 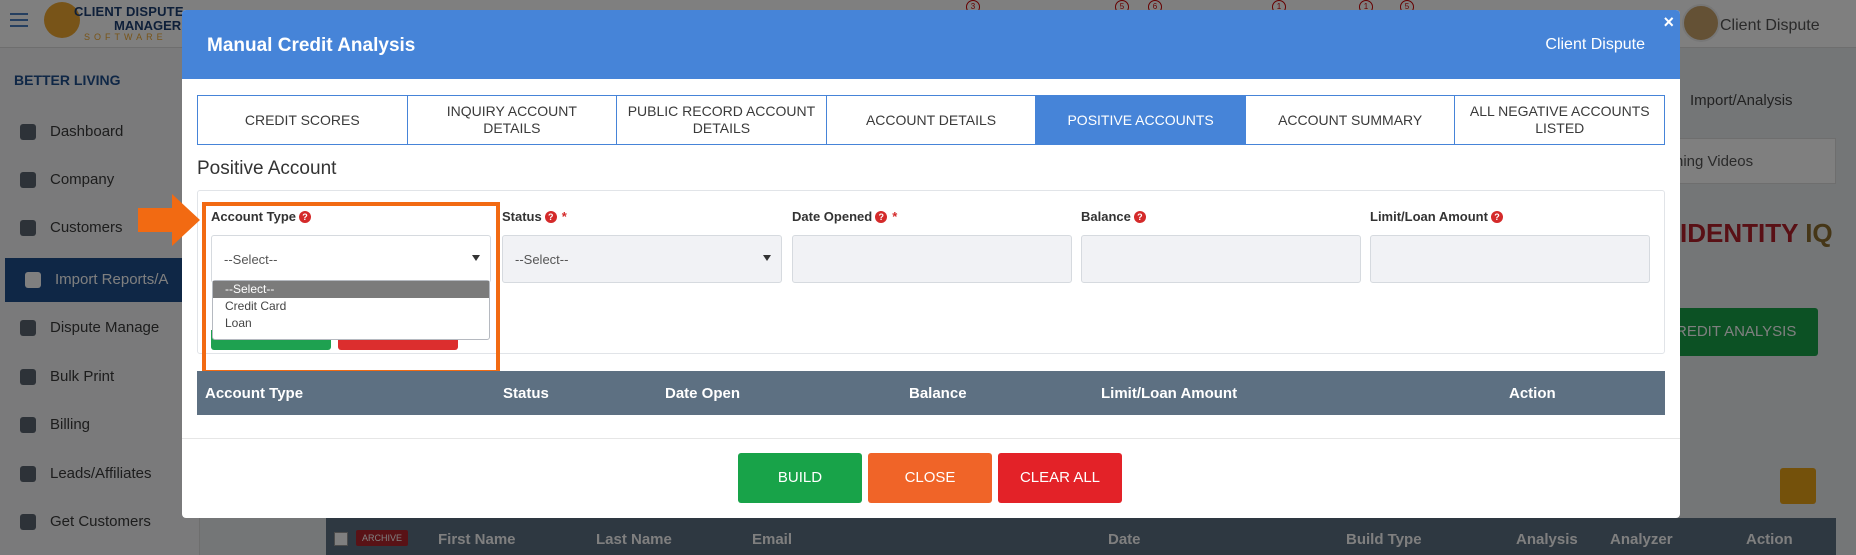 I want to click on tab-credit-scores: CREDIT SCORES, so click(x=303, y=120).